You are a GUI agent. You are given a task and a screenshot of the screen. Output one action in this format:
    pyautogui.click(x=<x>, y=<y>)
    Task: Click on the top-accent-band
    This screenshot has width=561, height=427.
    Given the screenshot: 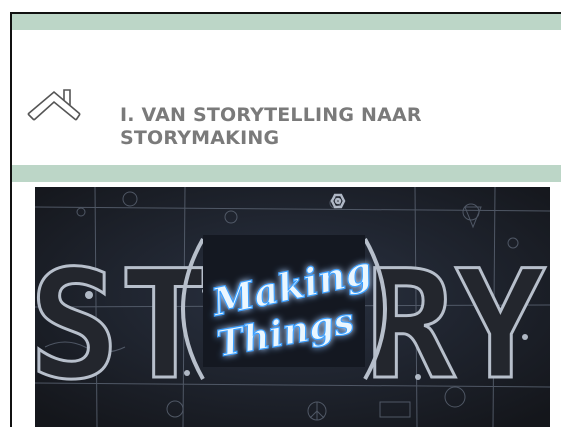 What is the action you would take?
    pyautogui.click(x=286, y=22)
    